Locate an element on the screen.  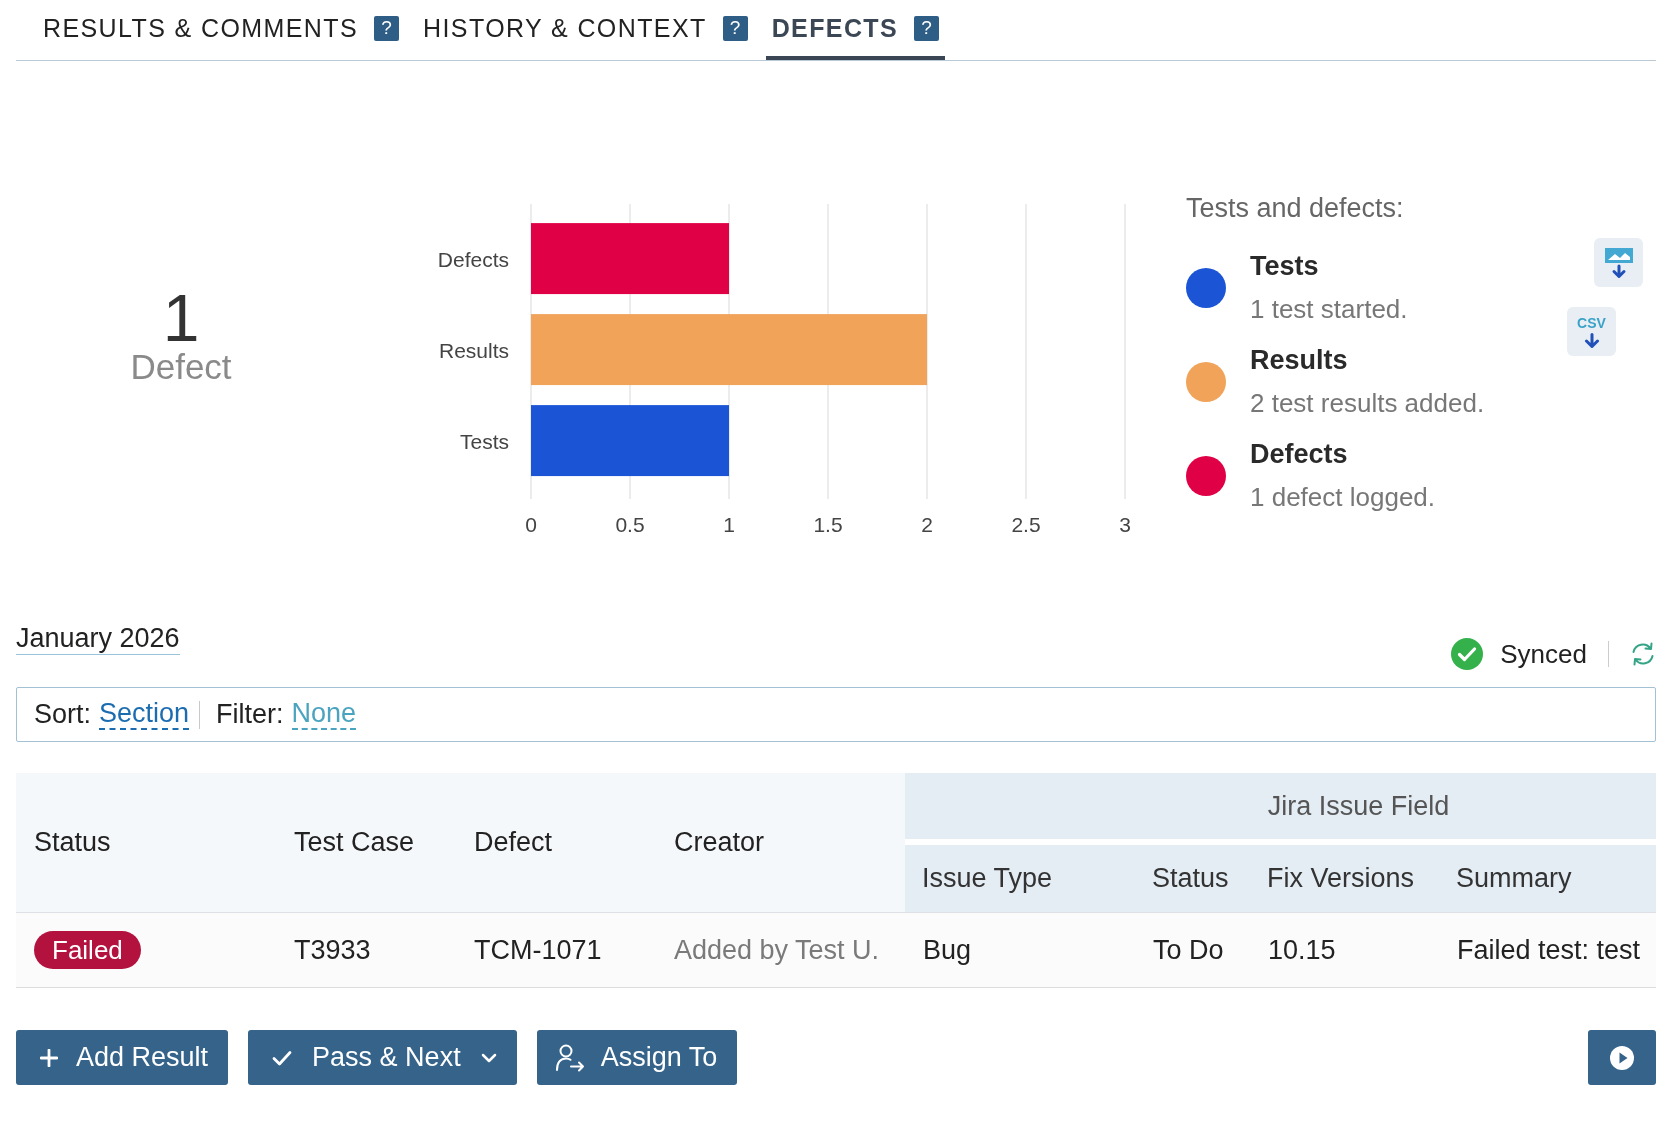
tick-label: 1.5 is located at coordinates (828, 524).